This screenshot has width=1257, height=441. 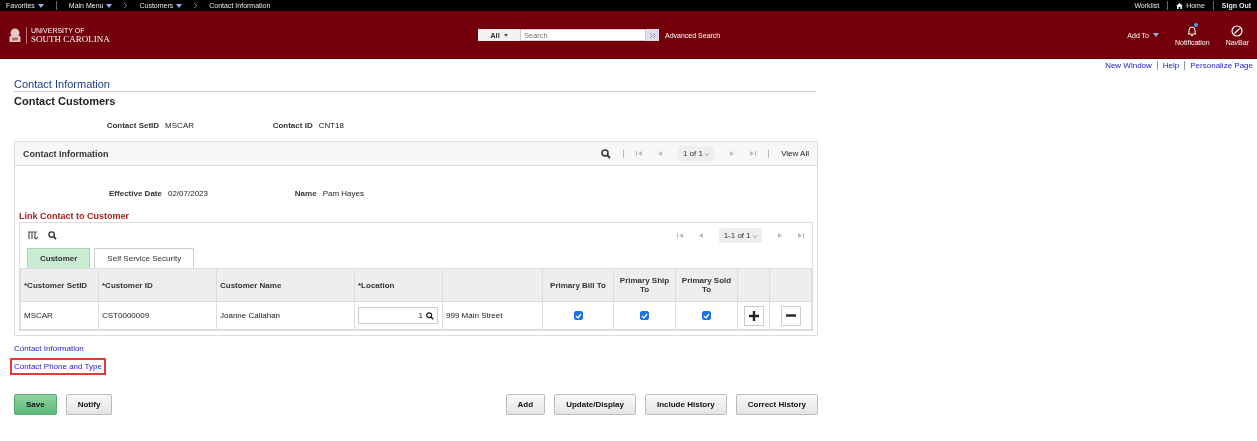 What do you see at coordinates (157, 315) in the screenshot?
I see `table-cell: CST0000009` at bounding box center [157, 315].